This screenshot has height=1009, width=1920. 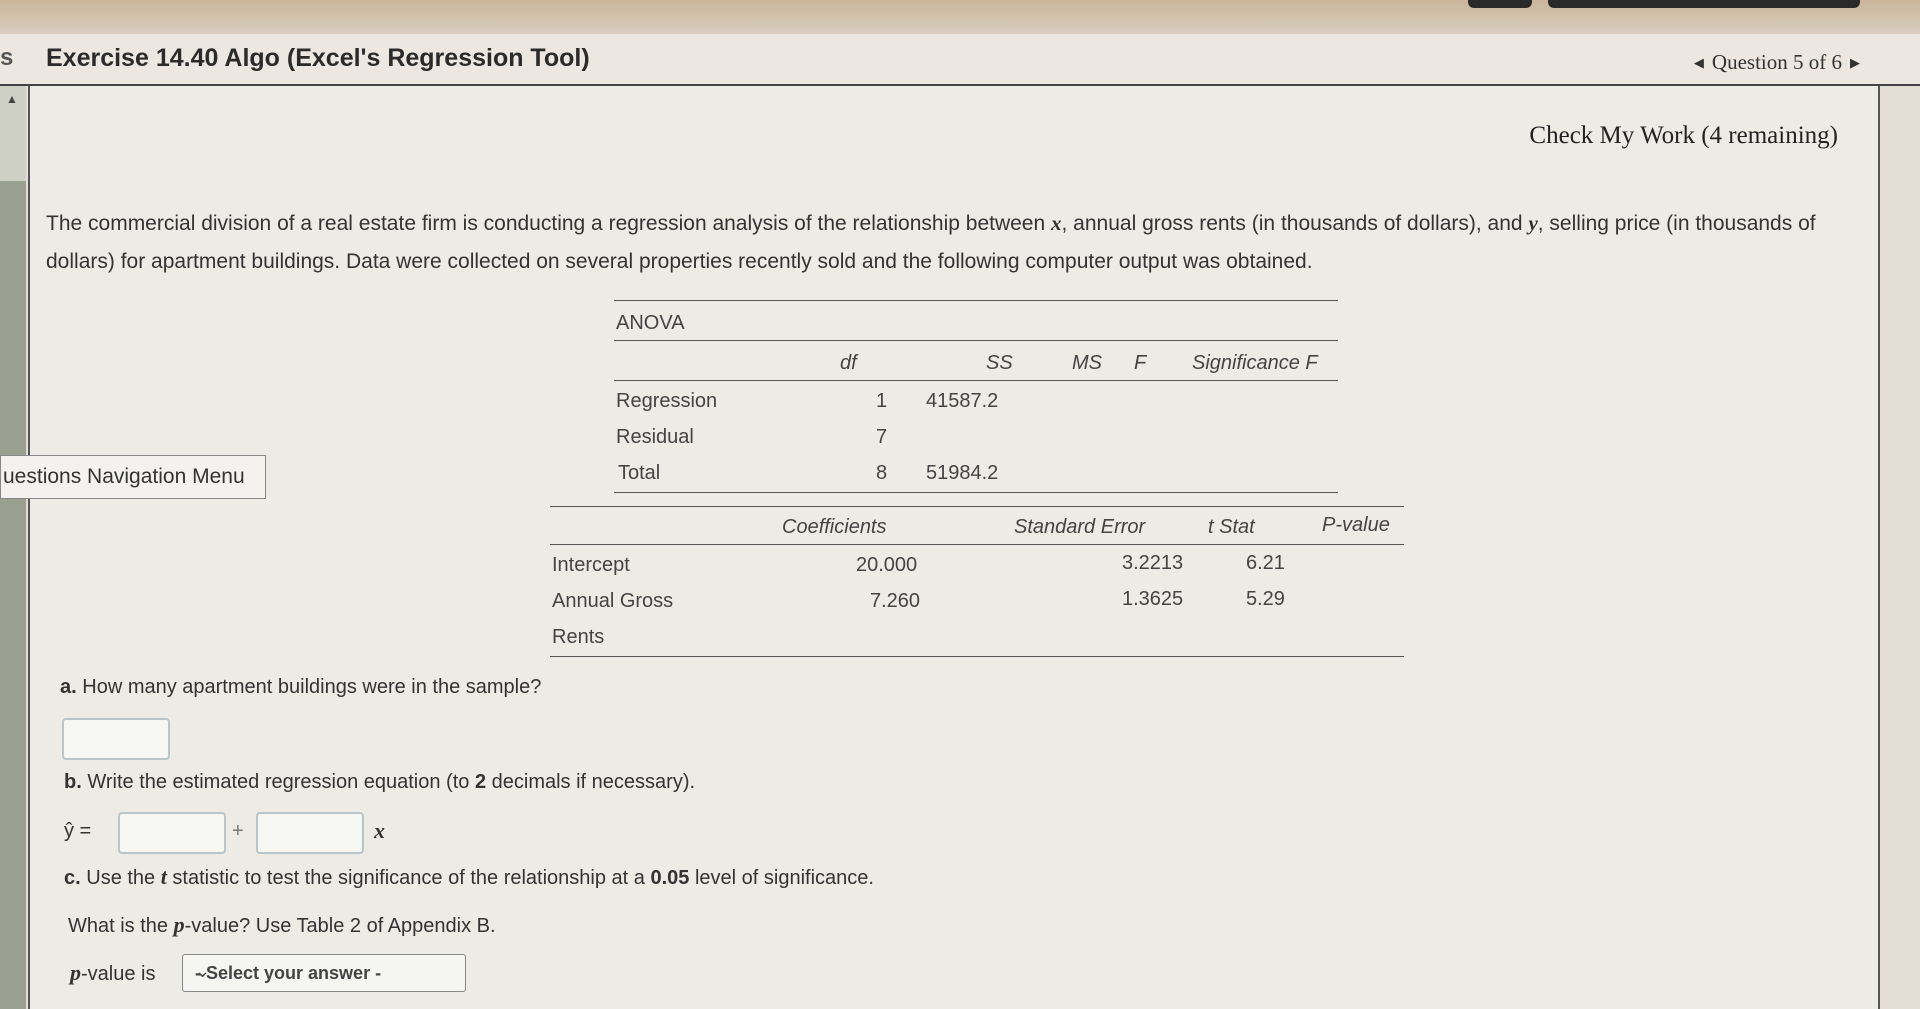 What do you see at coordinates (667, 401) in the screenshot?
I see `anova-row-label: Regression` at bounding box center [667, 401].